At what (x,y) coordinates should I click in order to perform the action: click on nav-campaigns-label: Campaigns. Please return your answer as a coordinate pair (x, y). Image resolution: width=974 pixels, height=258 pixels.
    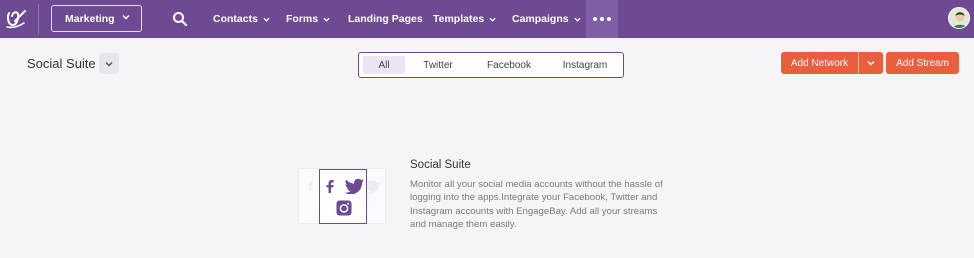
    Looking at the image, I should click on (540, 19).